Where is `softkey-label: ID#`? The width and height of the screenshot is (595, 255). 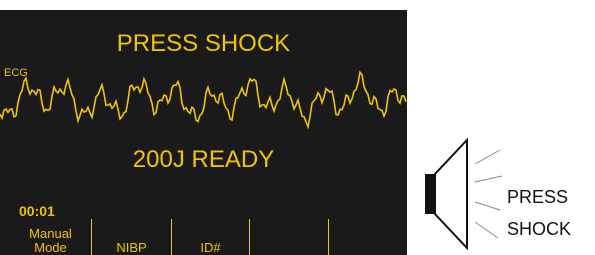 softkey-label: ID# is located at coordinates (210, 247).